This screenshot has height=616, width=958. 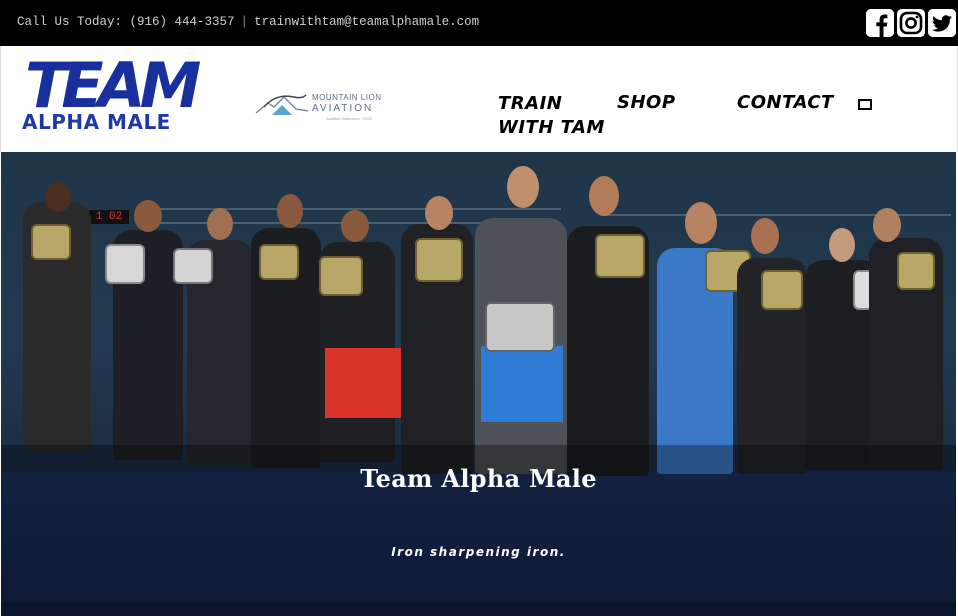 What do you see at coordinates (366, 22) in the screenshot?
I see `email-link: trainwithtam@teamalphamale.com` at bounding box center [366, 22].